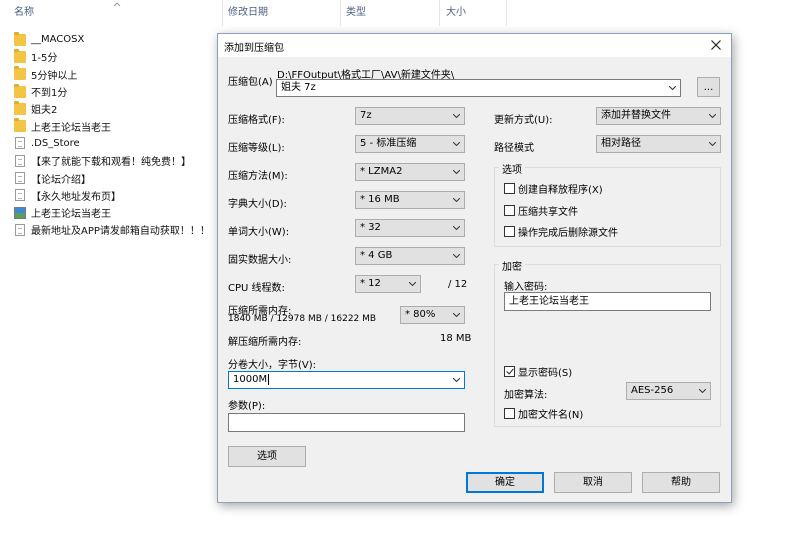 This screenshot has width=800, height=537. What do you see at coordinates (410, 256) in the screenshot?
I see `solid-select: * 4 GB` at bounding box center [410, 256].